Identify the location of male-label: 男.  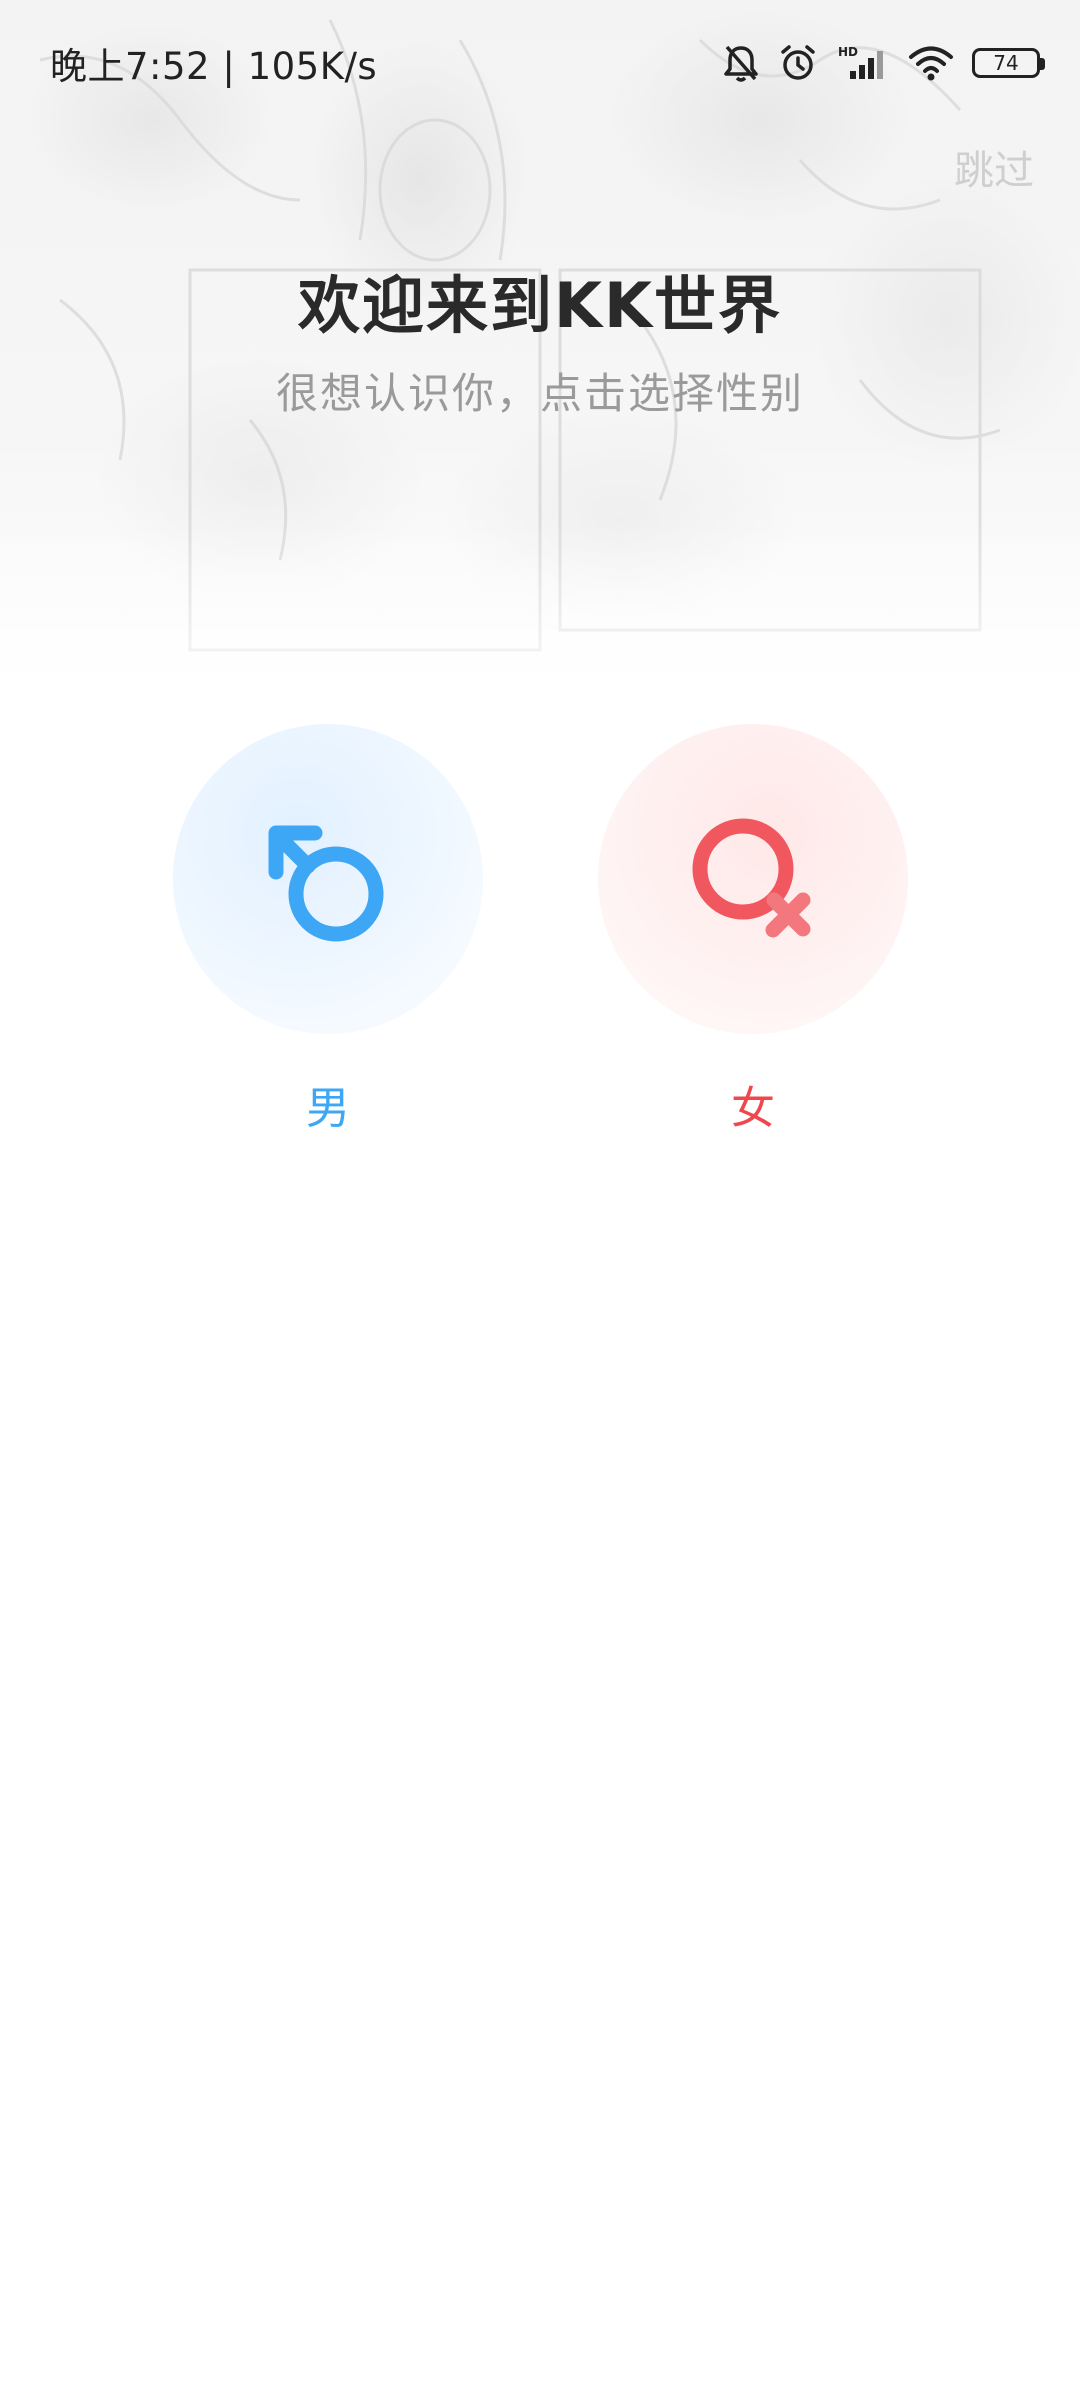
(328, 1108).